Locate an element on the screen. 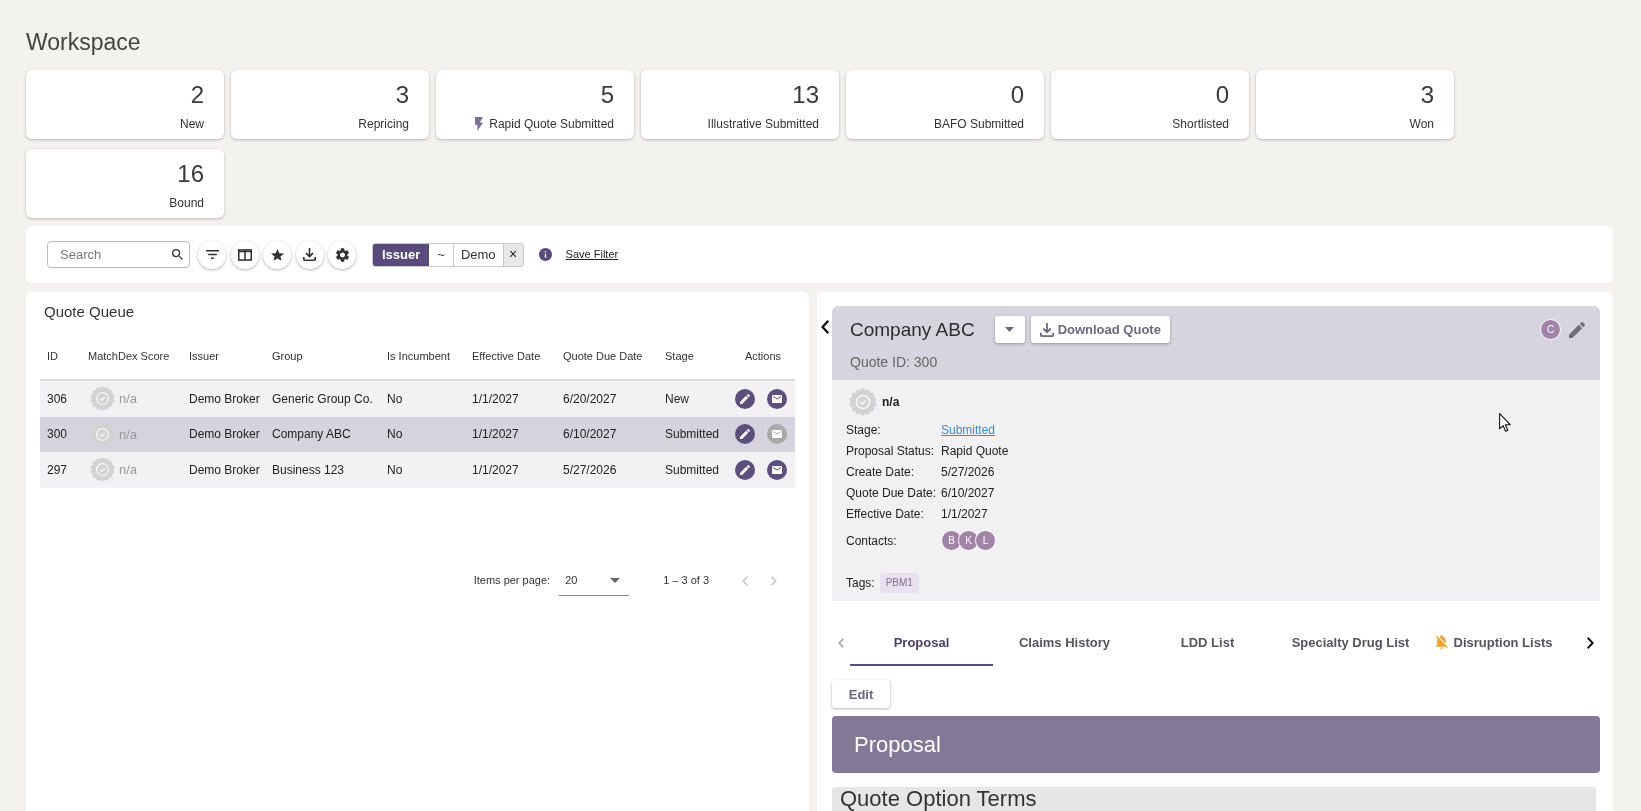  mouse-pointer-icon is located at coordinates (1505, 422).